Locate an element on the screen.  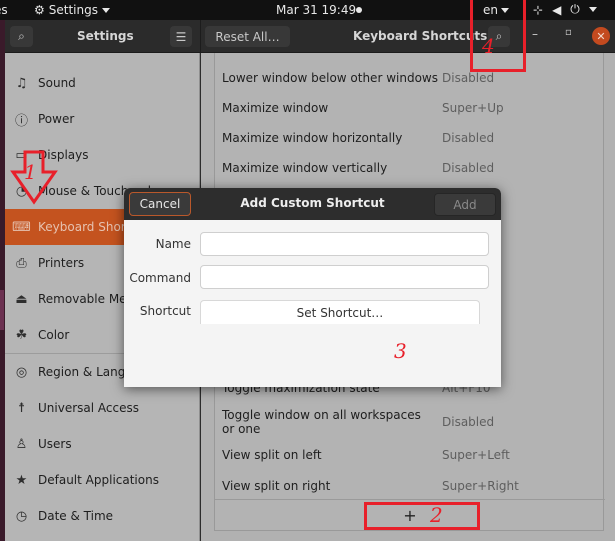
system-menu: ⊹ ◀ ⏻ is located at coordinates (565, 9).